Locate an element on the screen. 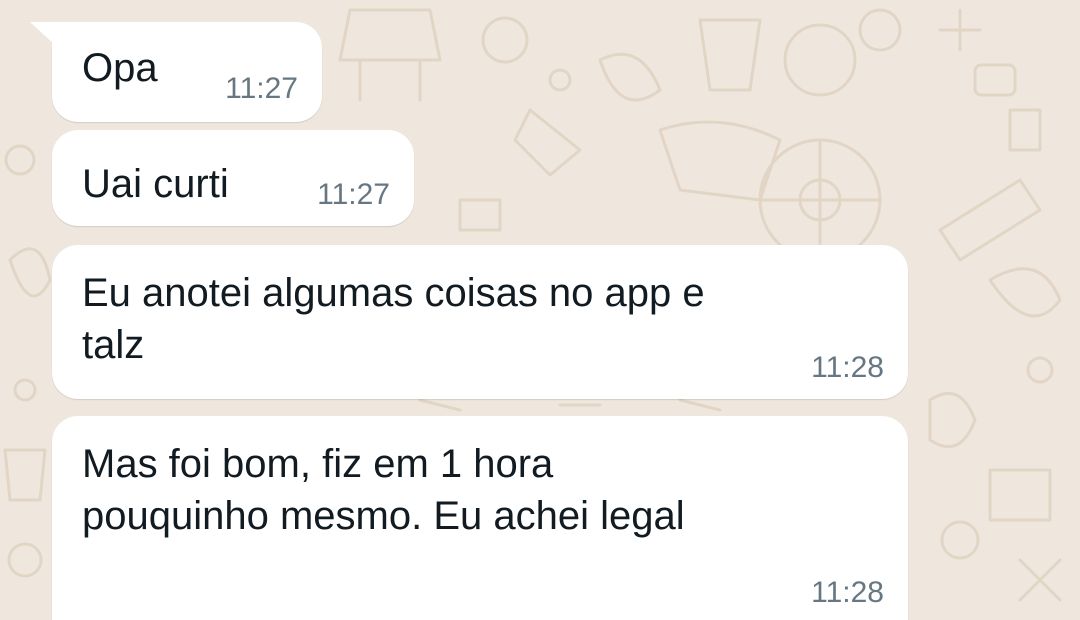 The height and width of the screenshot is (620, 1080). bubble-tail is located at coordinates (42, 33).